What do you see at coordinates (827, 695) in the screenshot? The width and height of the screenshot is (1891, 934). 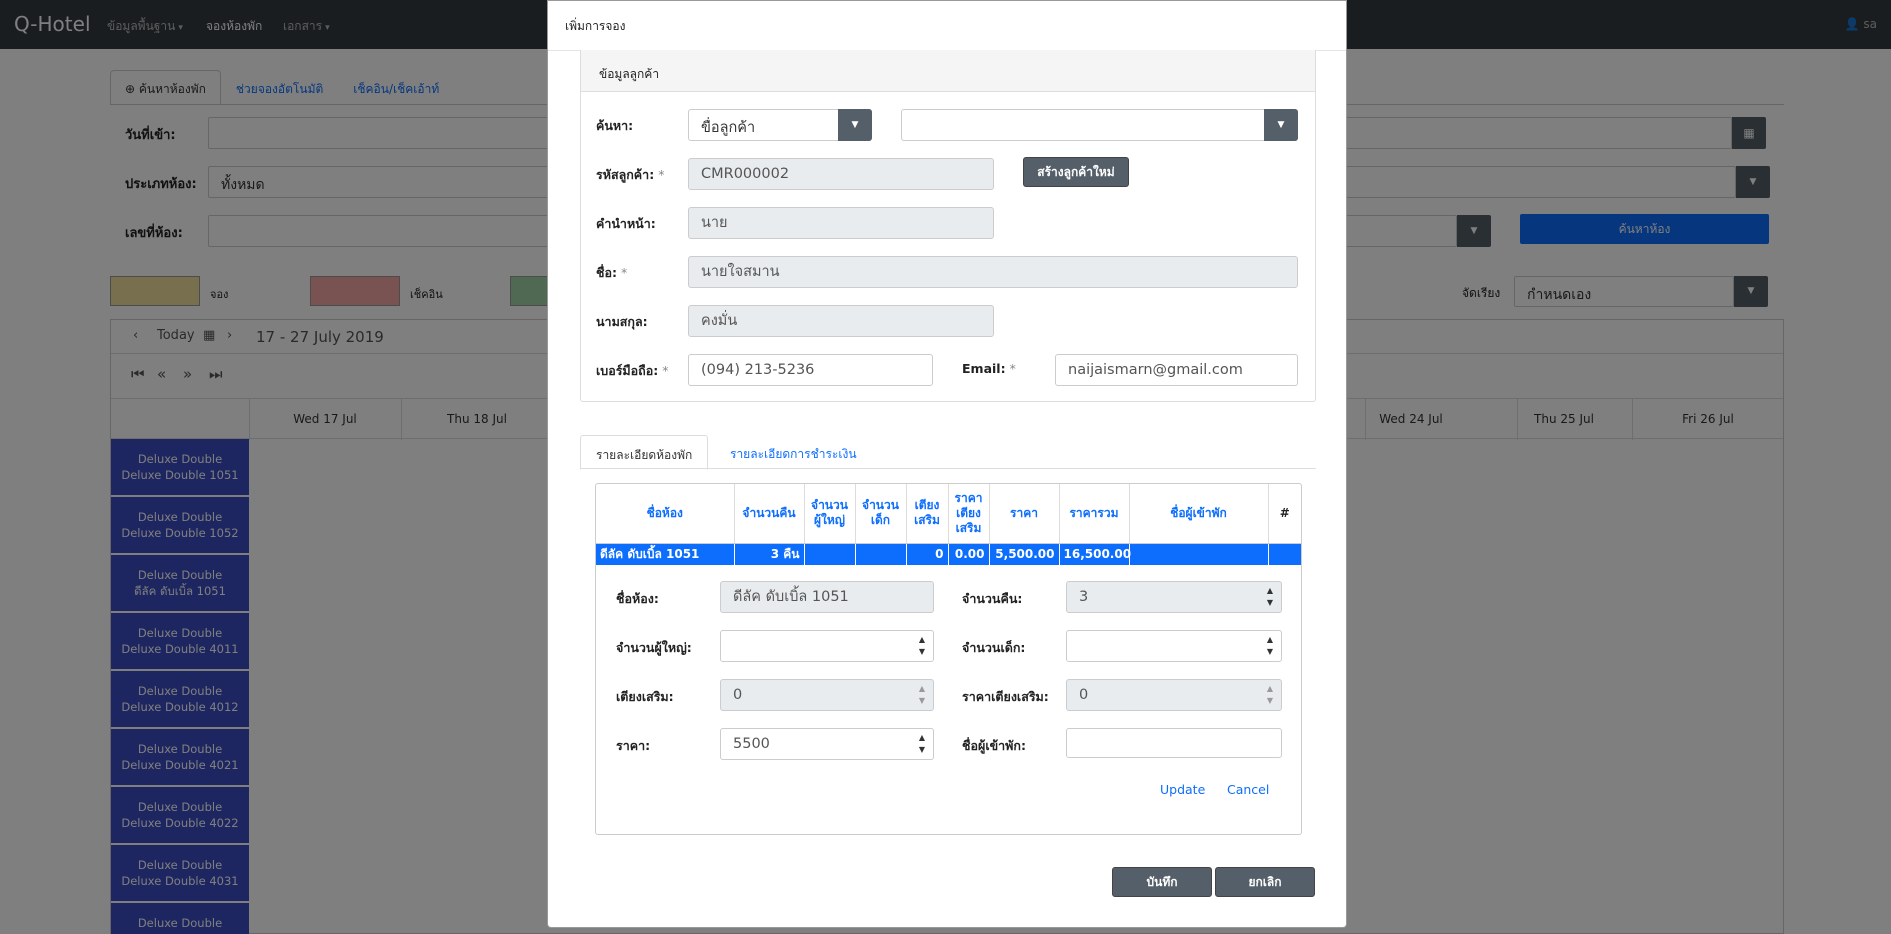 I see `extra-bed-stepper: 0 ▲ ▼` at bounding box center [827, 695].